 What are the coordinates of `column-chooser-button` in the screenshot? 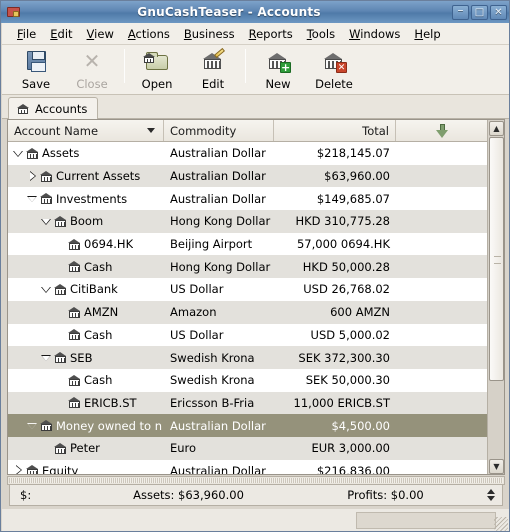 It's located at (442, 130).